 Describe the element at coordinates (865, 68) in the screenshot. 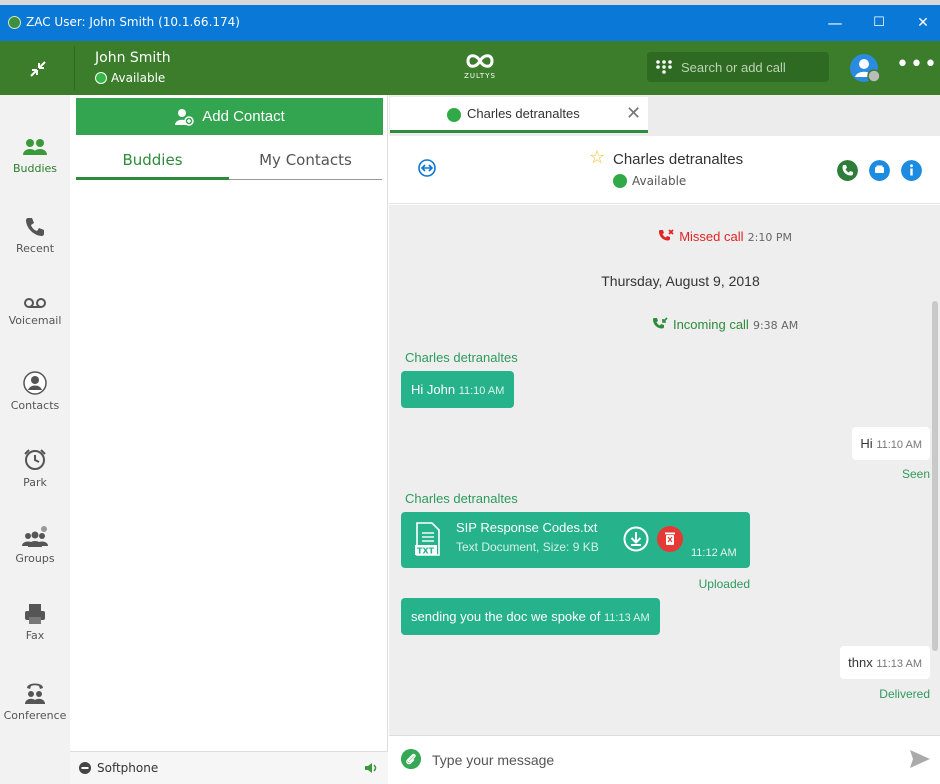

I see `user-avatar-icon` at that location.